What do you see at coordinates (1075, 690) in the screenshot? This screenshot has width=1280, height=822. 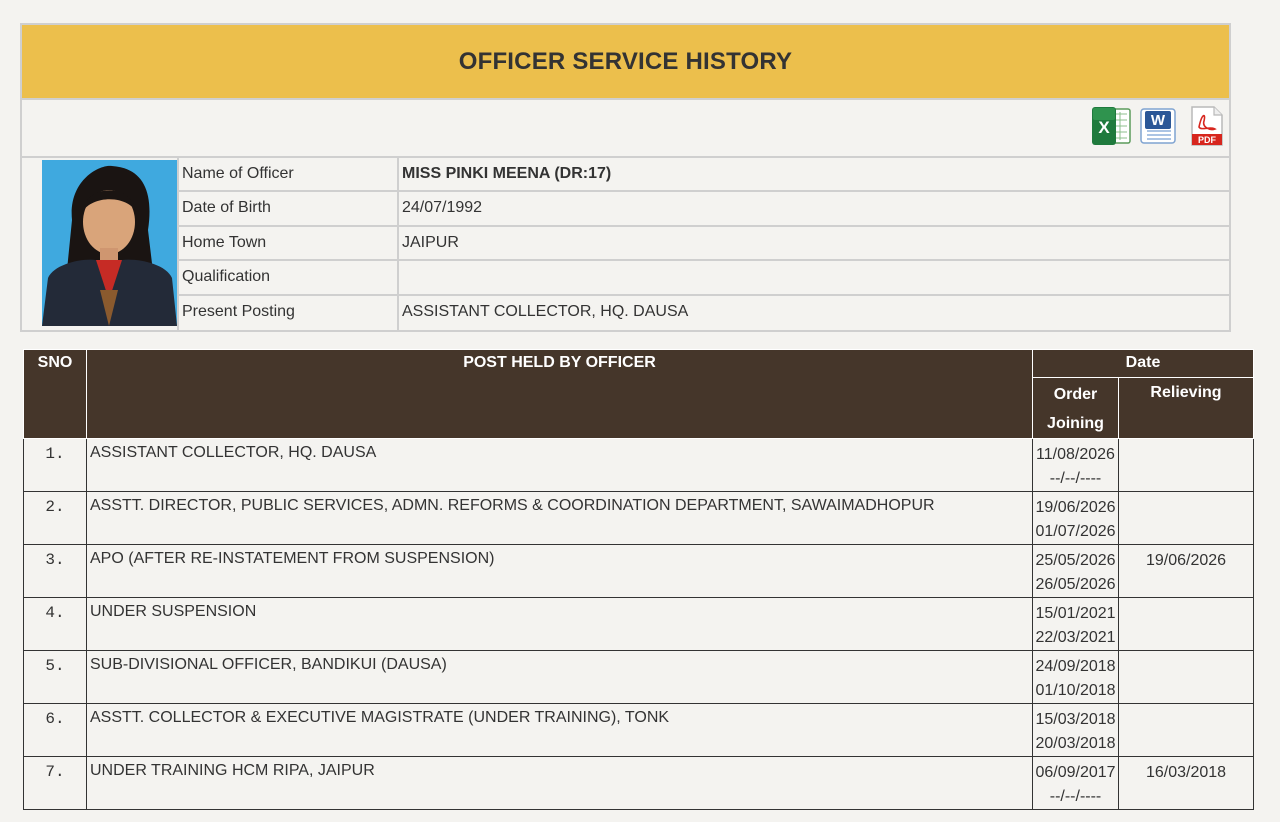 I see `joining-date: 01/10/2018` at bounding box center [1075, 690].